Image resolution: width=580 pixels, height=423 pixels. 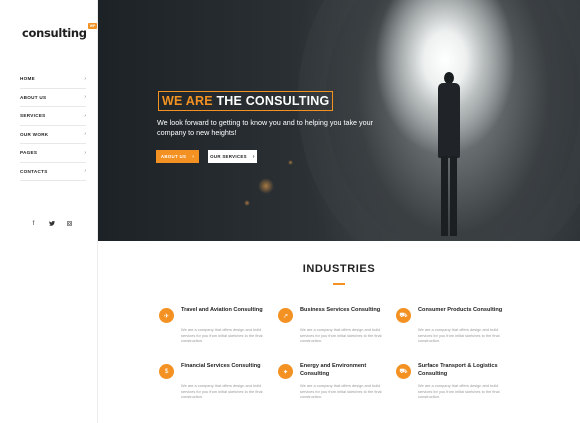 I want to click on nav-item-label: ABOUT US, so click(x=33, y=97).